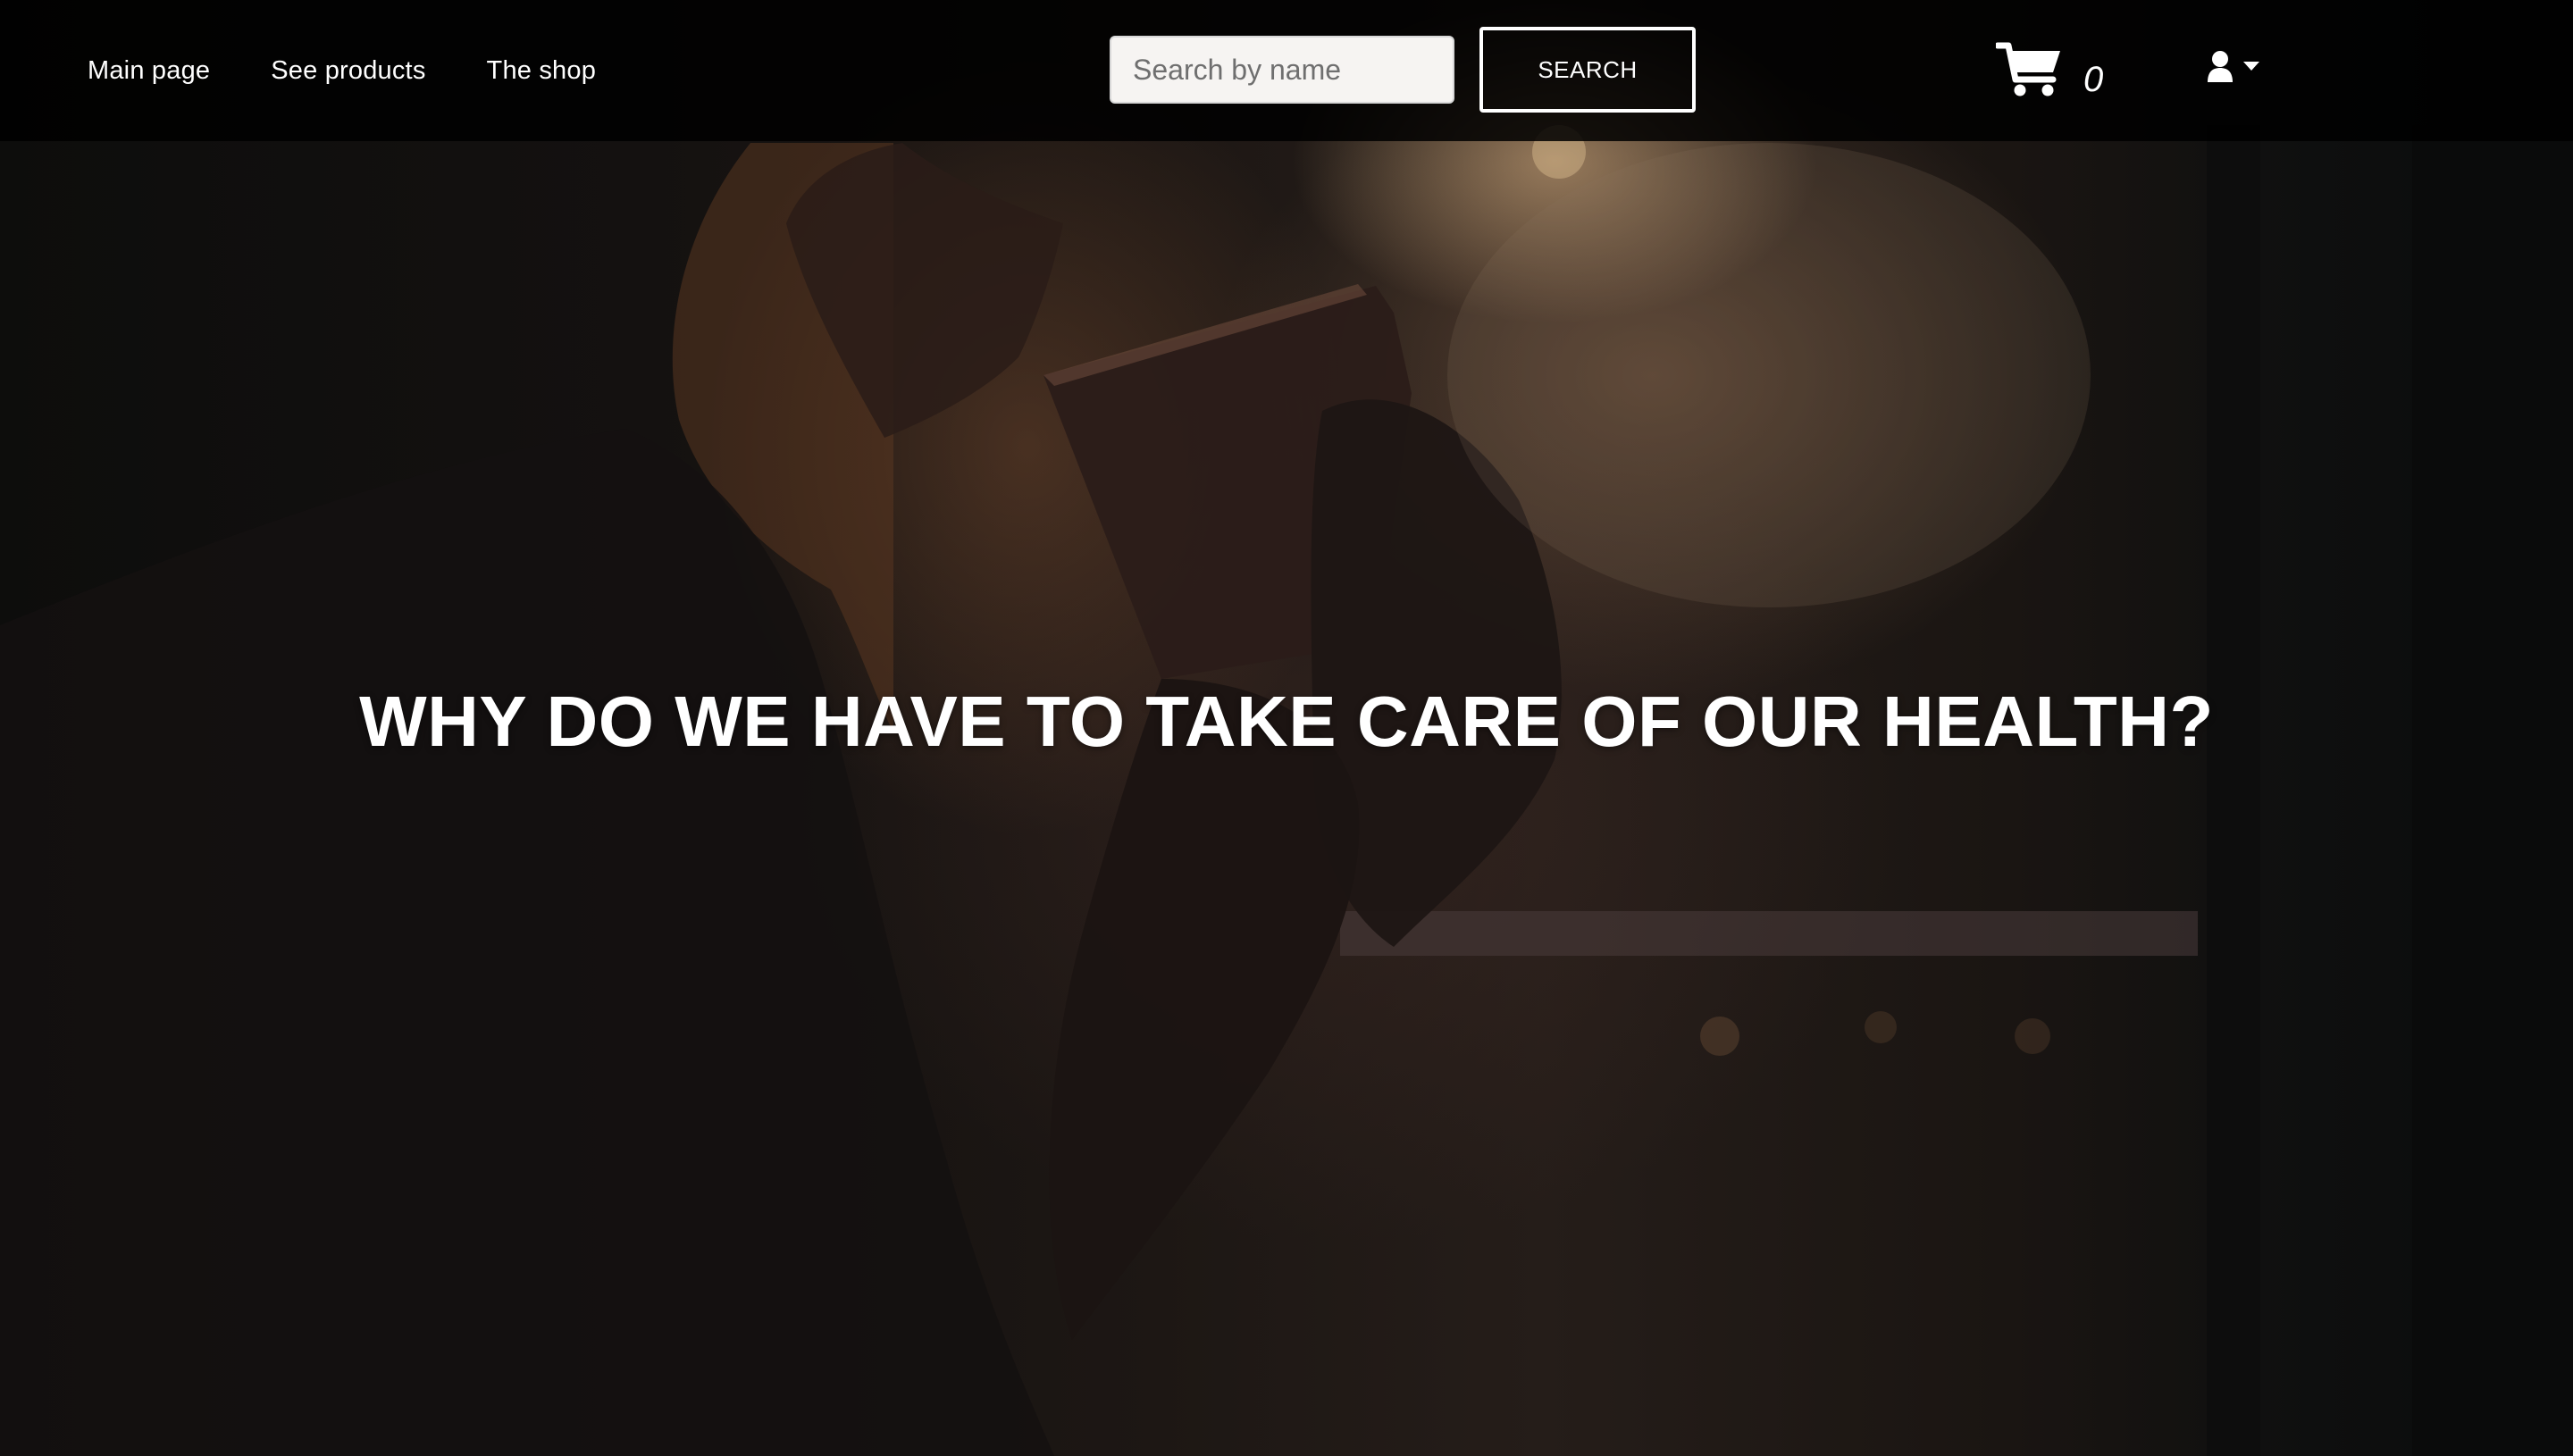  I want to click on cart-button: 0, so click(2049, 71).